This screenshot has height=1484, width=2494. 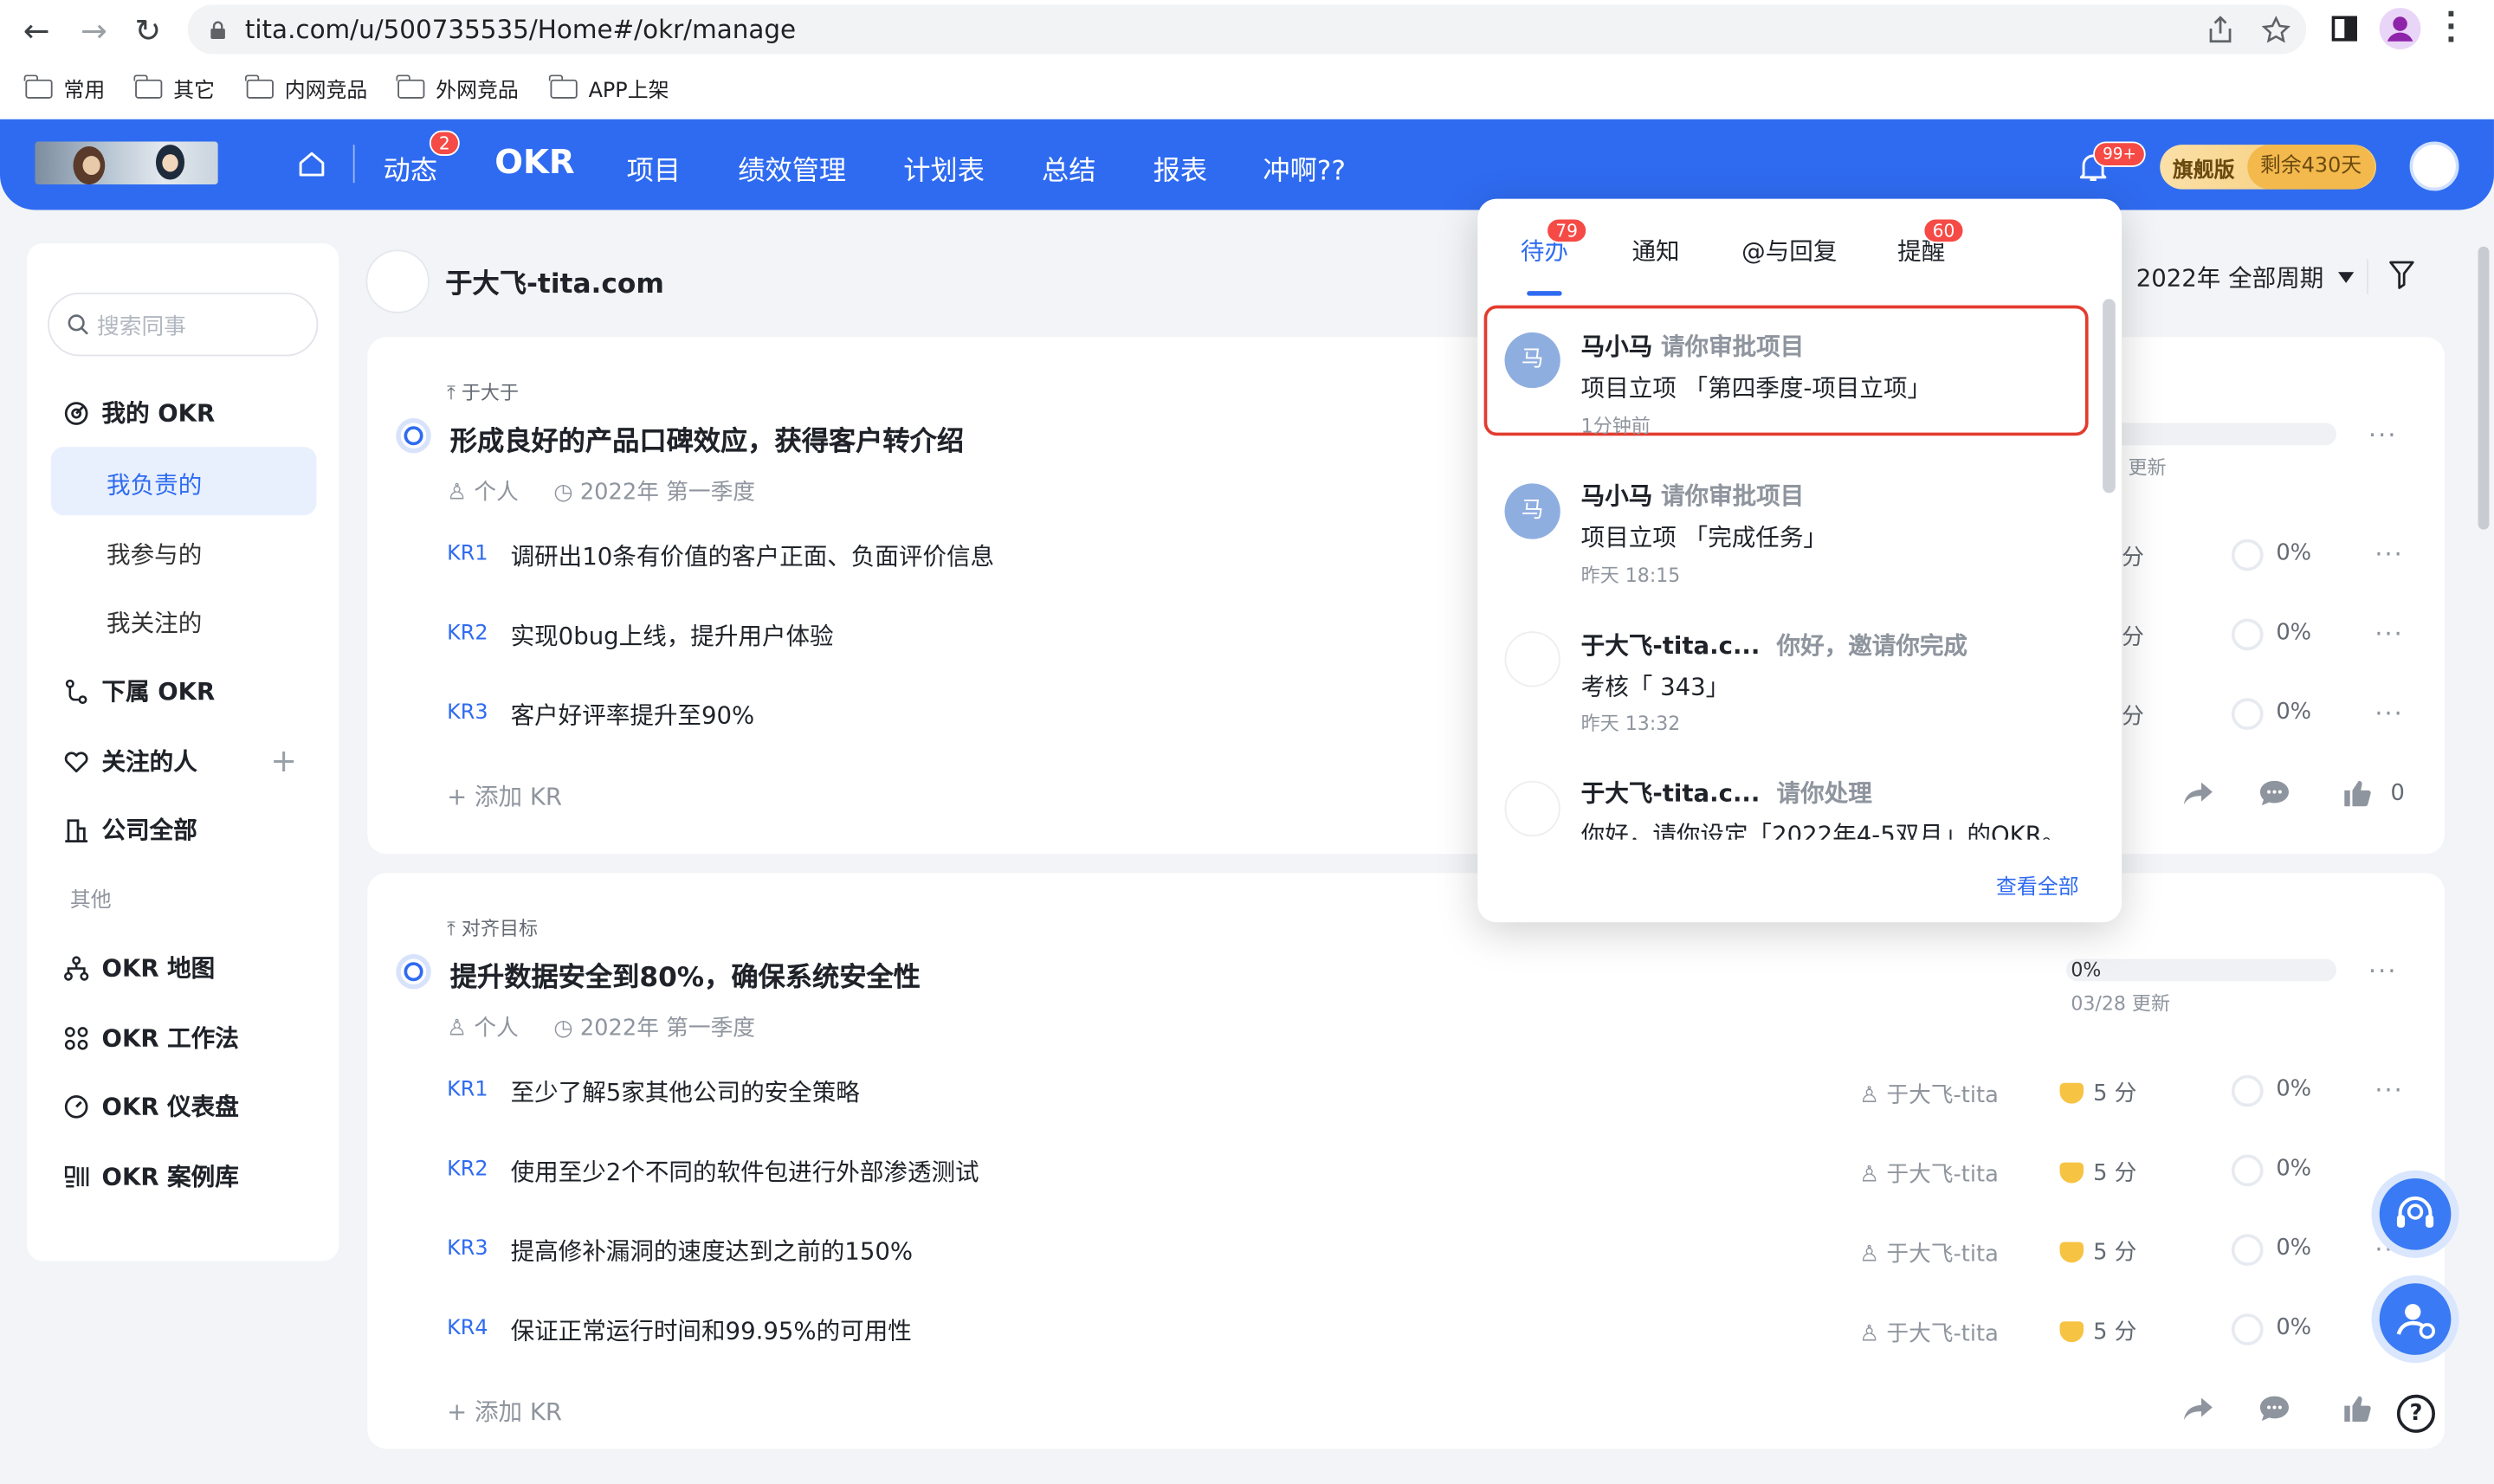 I want to click on kr-title: 客户好评率提升至90%, so click(x=633, y=715).